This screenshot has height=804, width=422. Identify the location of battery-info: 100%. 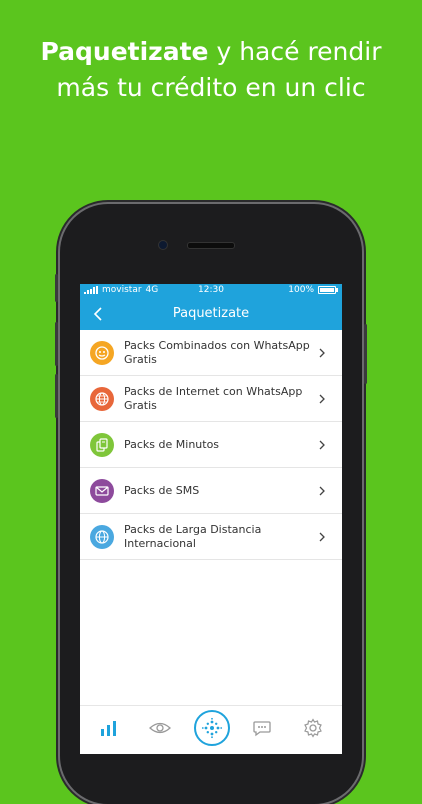
(313, 290).